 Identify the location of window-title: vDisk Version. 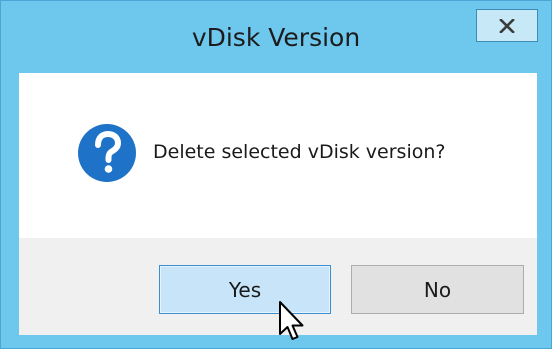
(276, 37).